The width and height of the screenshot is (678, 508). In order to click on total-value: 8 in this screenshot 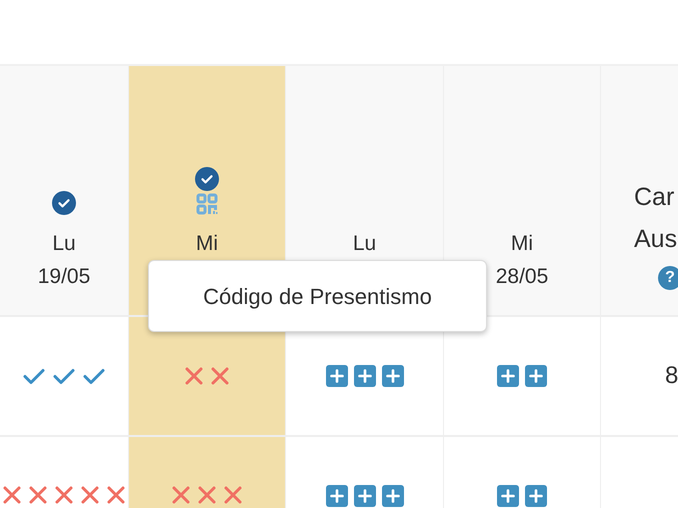, I will do `click(671, 376)`.